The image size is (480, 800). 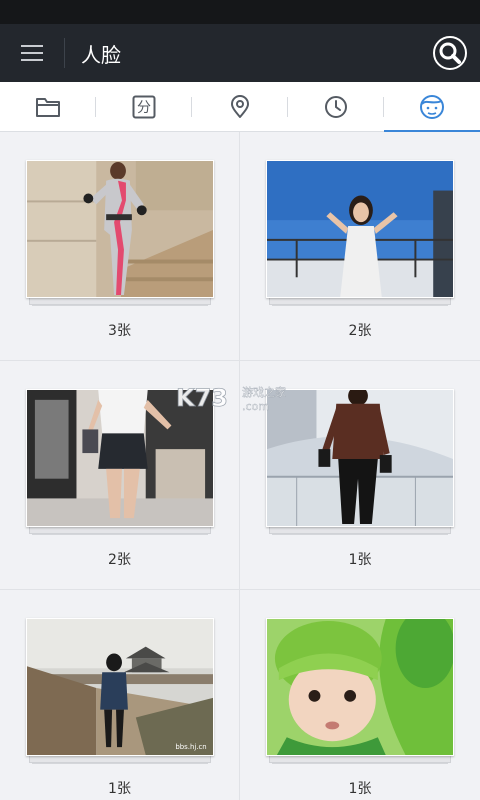 What do you see at coordinates (120, 687) in the screenshot?
I see `album-thumbnail: bbs.hj.cn` at bounding box center [120, 687].